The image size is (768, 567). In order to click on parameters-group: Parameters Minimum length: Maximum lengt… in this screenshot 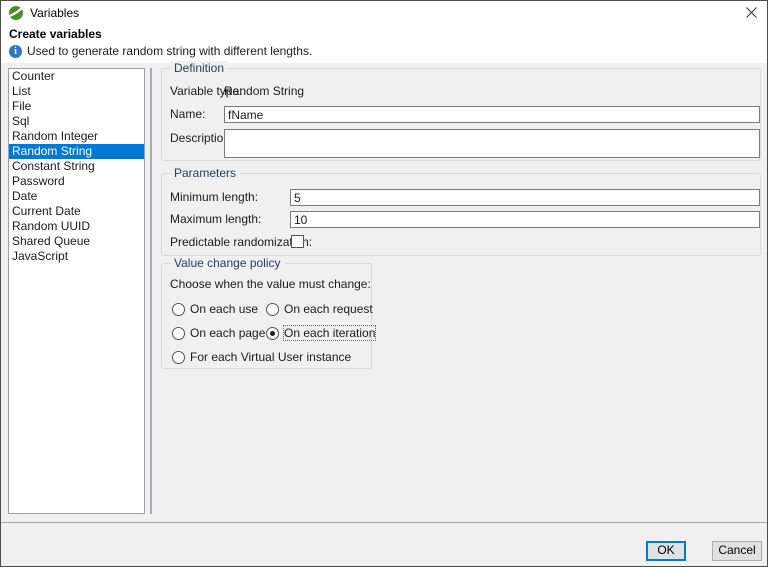, I will do `click(461, 211)`.